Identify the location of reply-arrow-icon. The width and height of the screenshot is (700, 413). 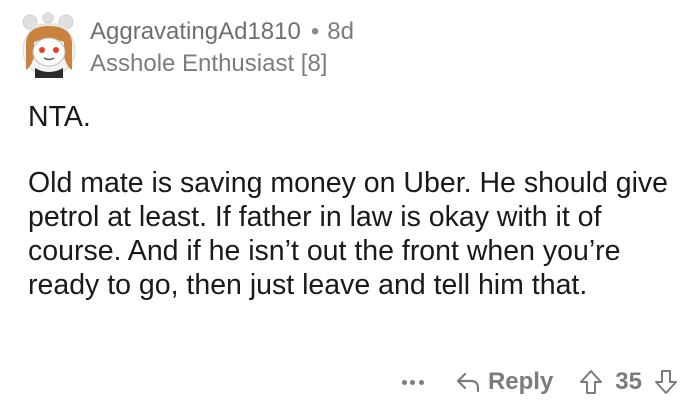
(468, 382).